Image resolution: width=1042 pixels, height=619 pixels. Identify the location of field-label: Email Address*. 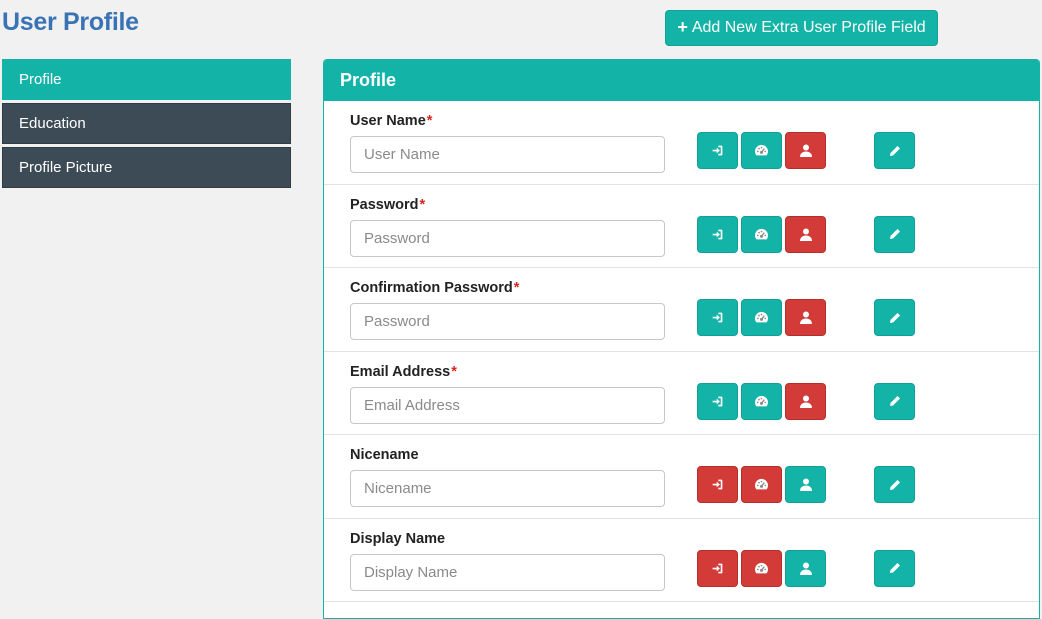
(403, 372).